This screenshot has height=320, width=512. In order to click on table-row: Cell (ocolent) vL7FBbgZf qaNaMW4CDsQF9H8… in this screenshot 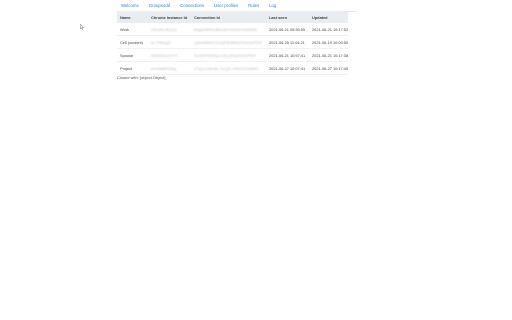, I will do `click(232, 42)`.